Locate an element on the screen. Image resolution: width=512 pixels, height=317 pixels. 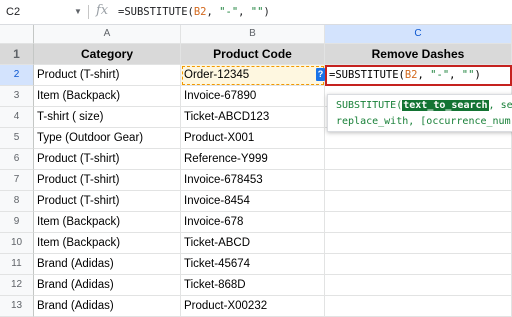
formula-suffix: ) is located at coordinates (266, 12).